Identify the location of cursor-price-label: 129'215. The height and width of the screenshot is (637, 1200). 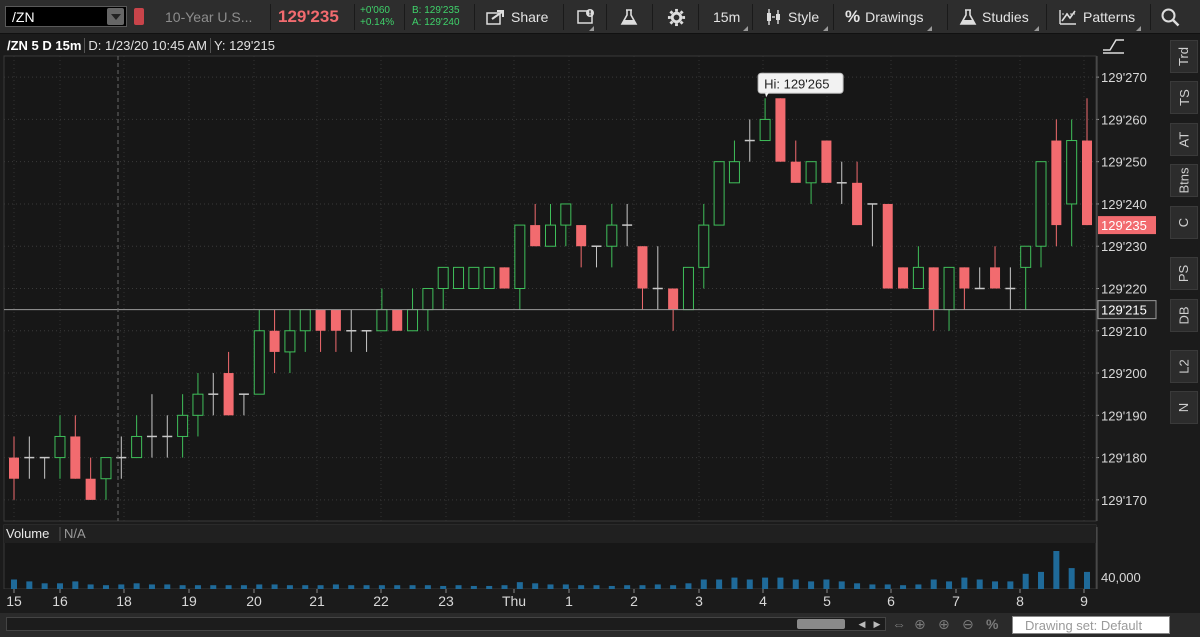
(1124, 310).